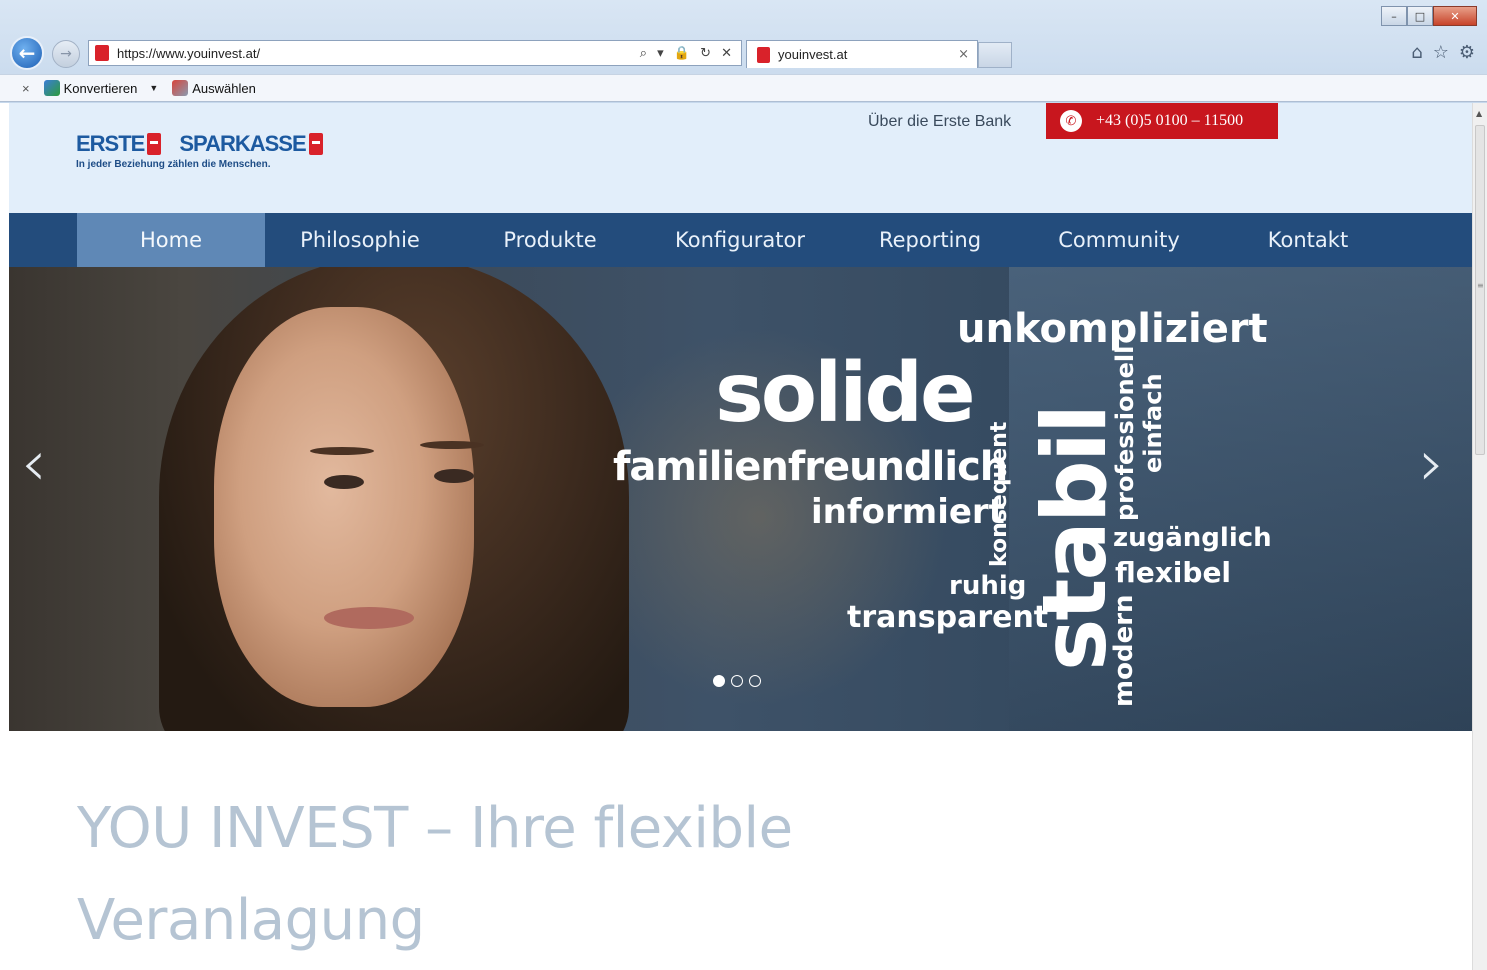  What do you see at coordinates (1153, 423) in the screenshot?
I see `word-einfach: einfach` at bounding box center [1153, 423].